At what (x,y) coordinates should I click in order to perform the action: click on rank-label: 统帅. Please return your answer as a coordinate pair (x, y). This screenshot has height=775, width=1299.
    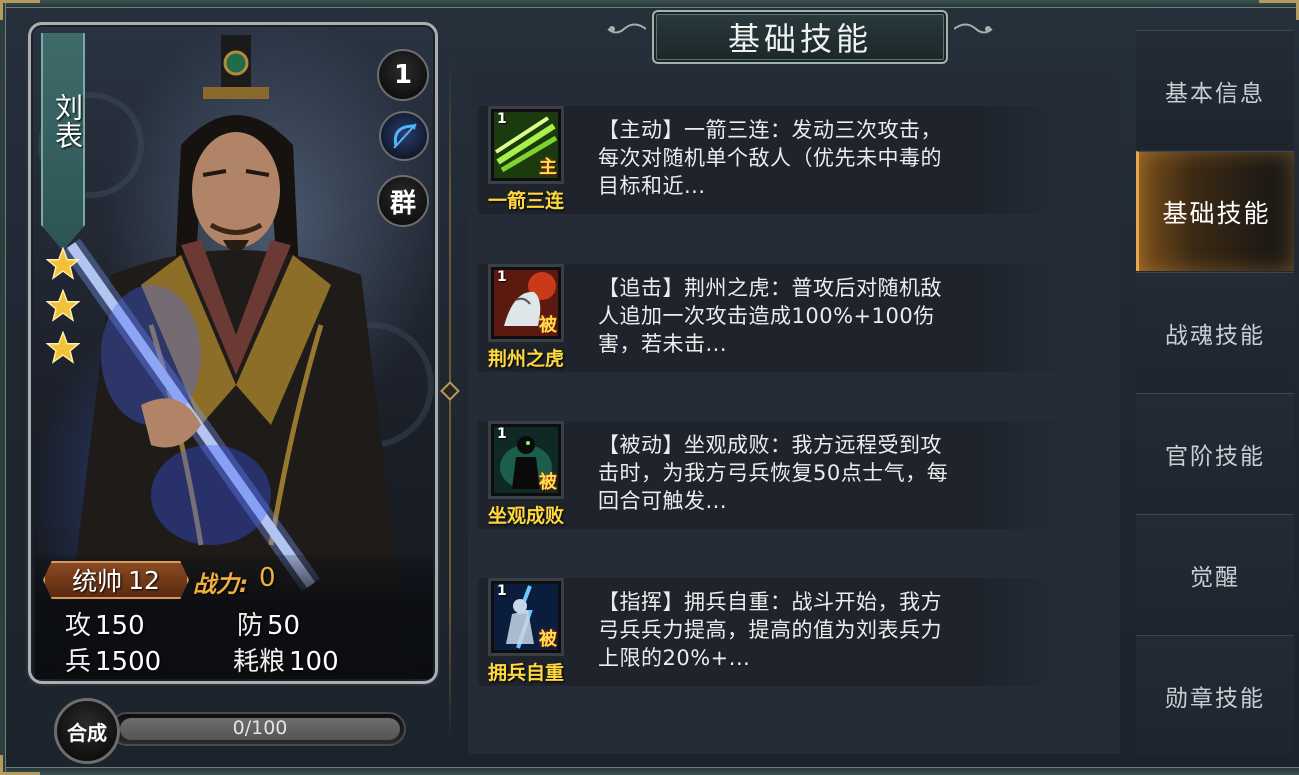
    Looking at the image, I should click on (97, 581).